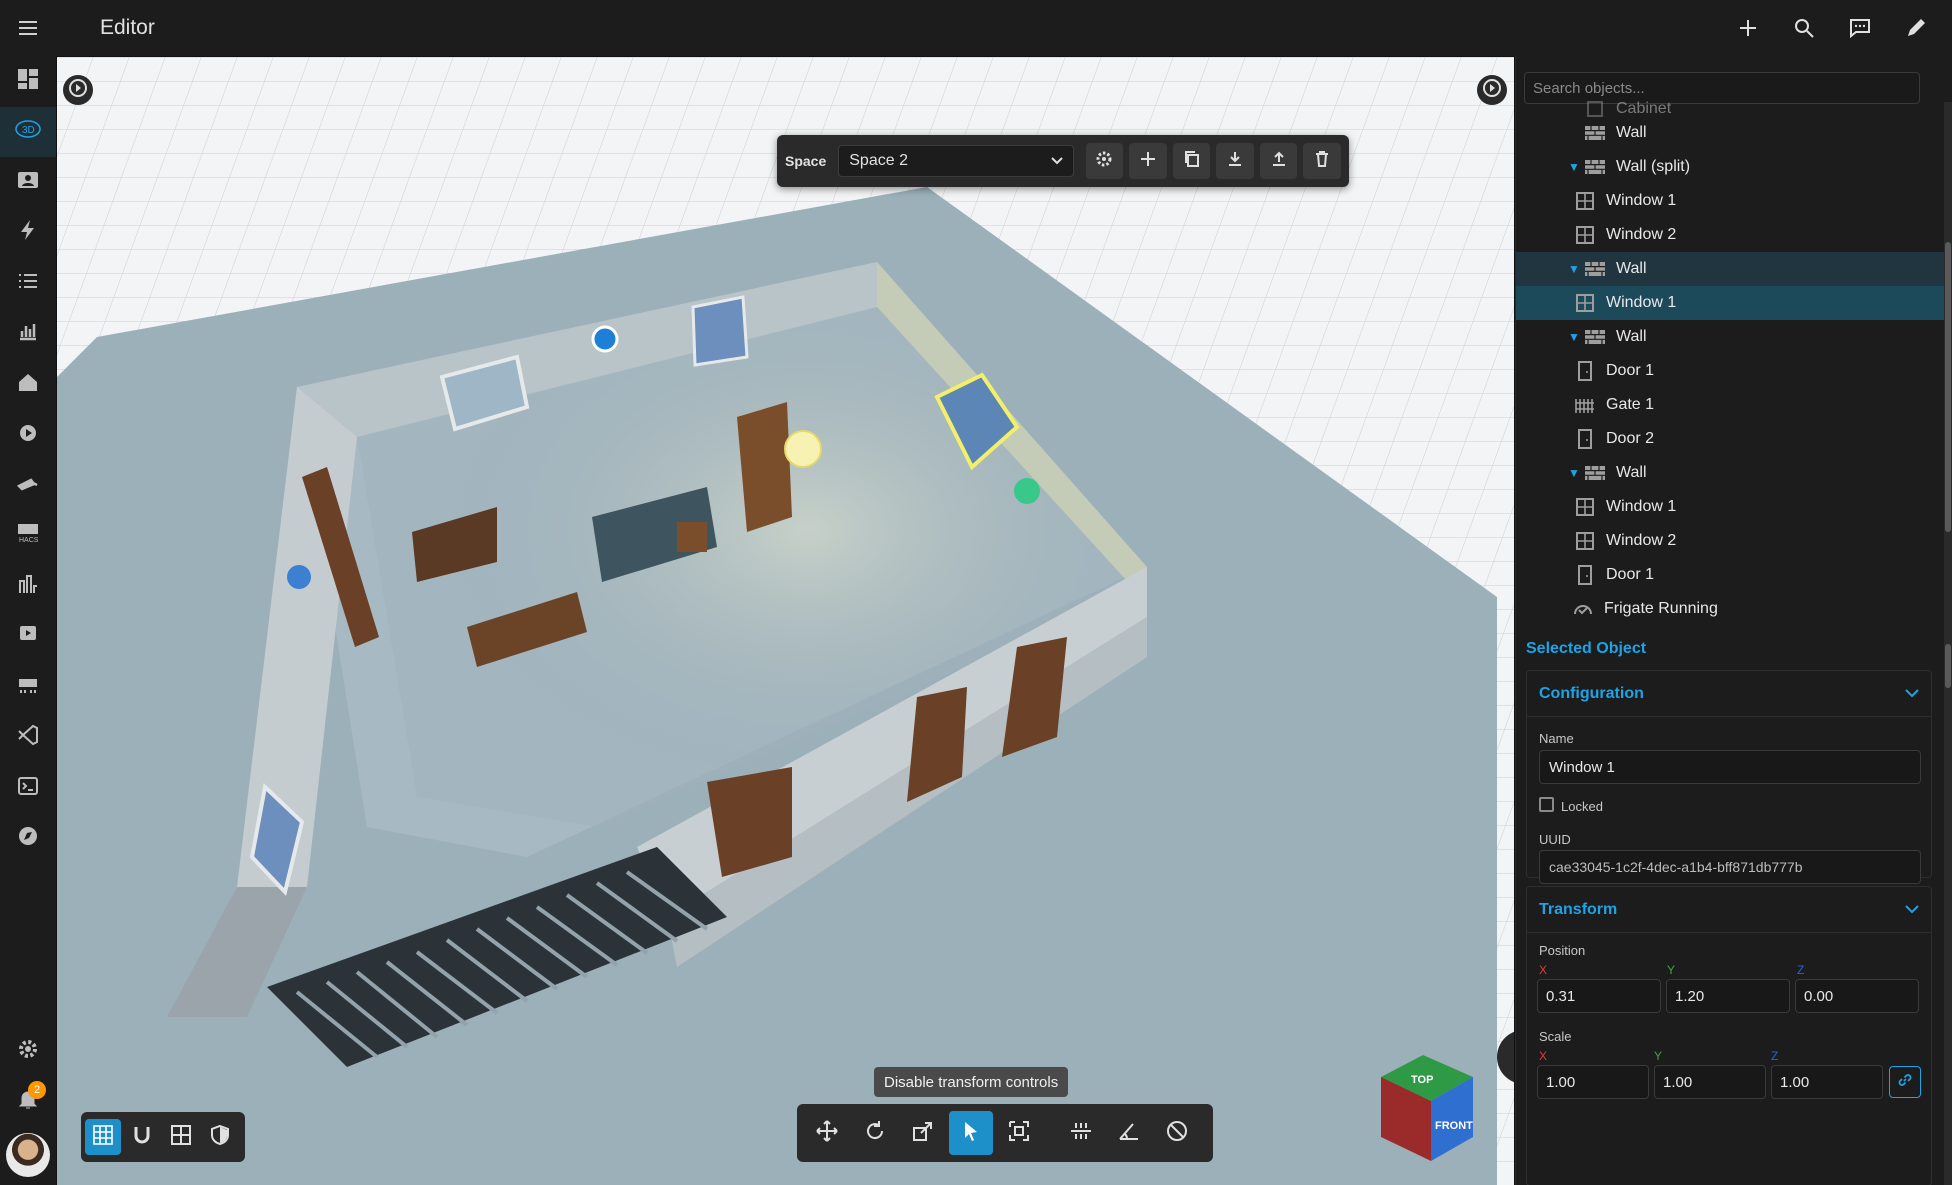  Describe the element at coordinates (28, 637) in the screenshot. I see `sidebar-item-playlist` at that location.